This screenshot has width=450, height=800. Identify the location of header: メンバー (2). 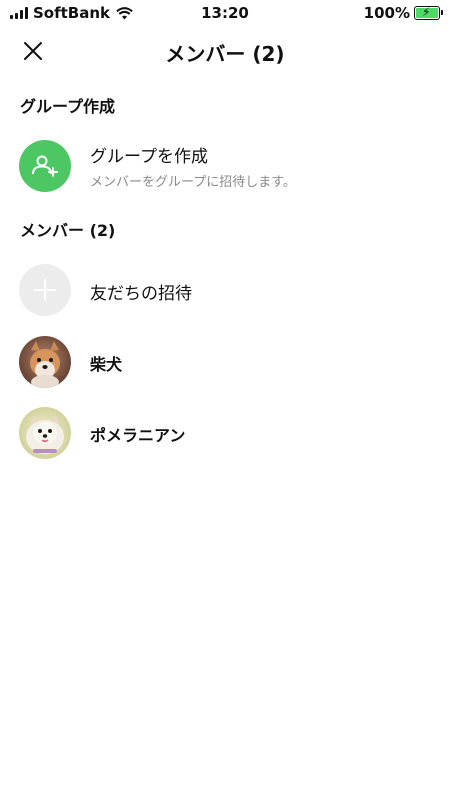
(225, 51).